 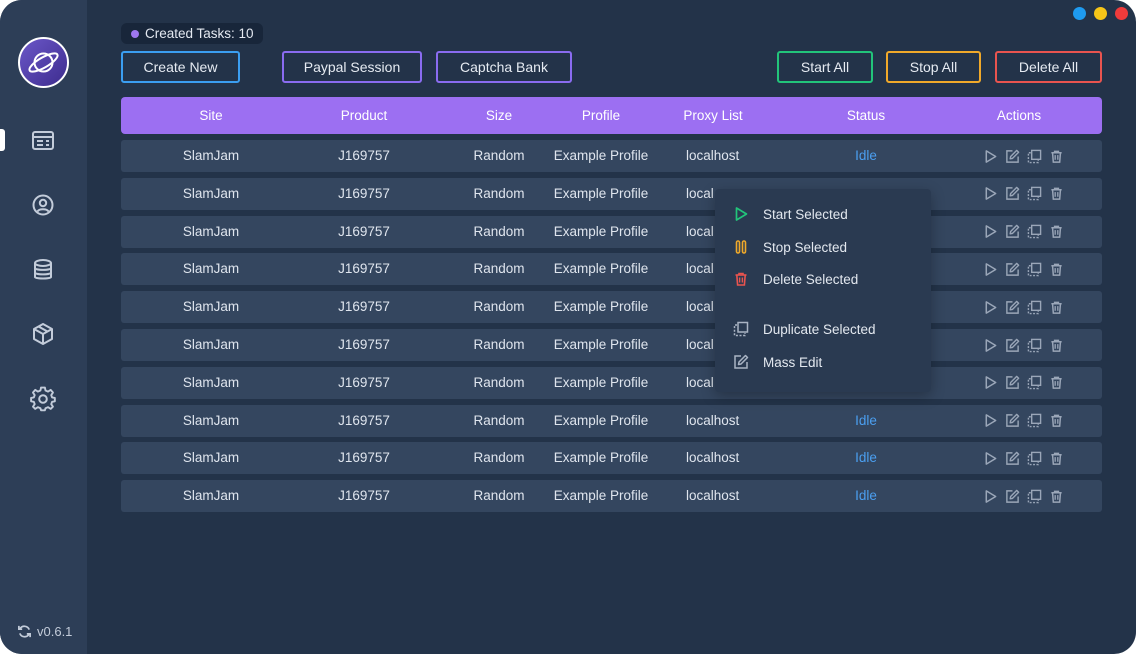 What do you see at coordinates (741, 247) in the screenshot?
I see `pause-icon` at bounding box center [741, 247].